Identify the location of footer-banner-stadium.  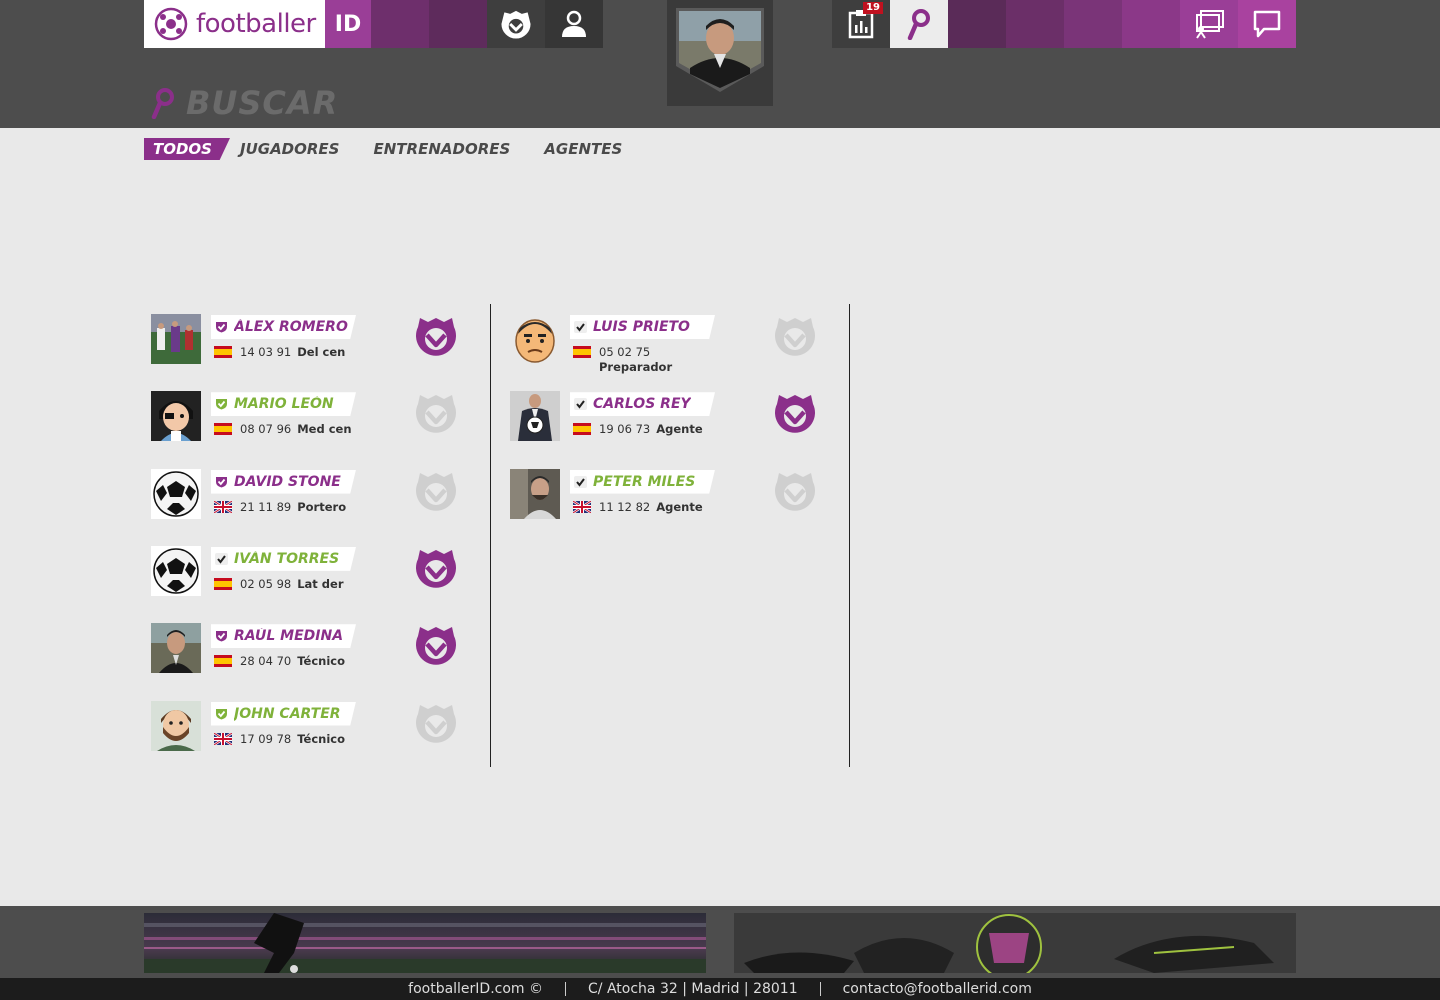
(425, 943).